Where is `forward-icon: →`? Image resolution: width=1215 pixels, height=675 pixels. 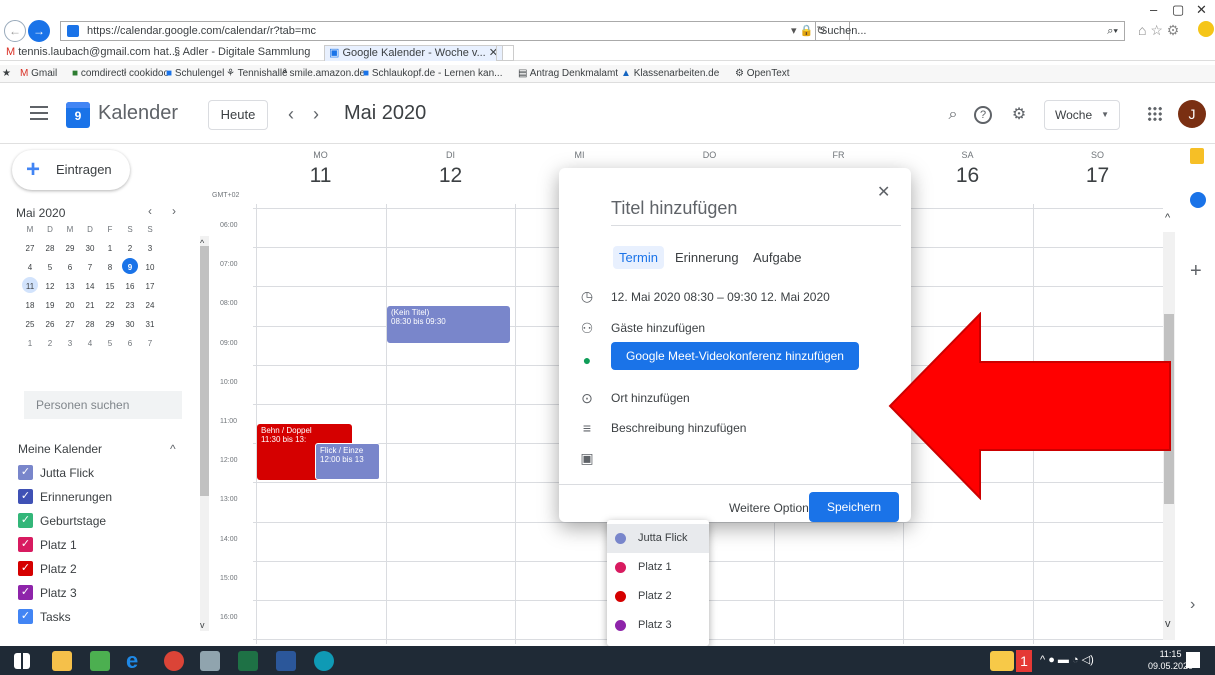
forward-icon: → is located at coordinates (39, 31).